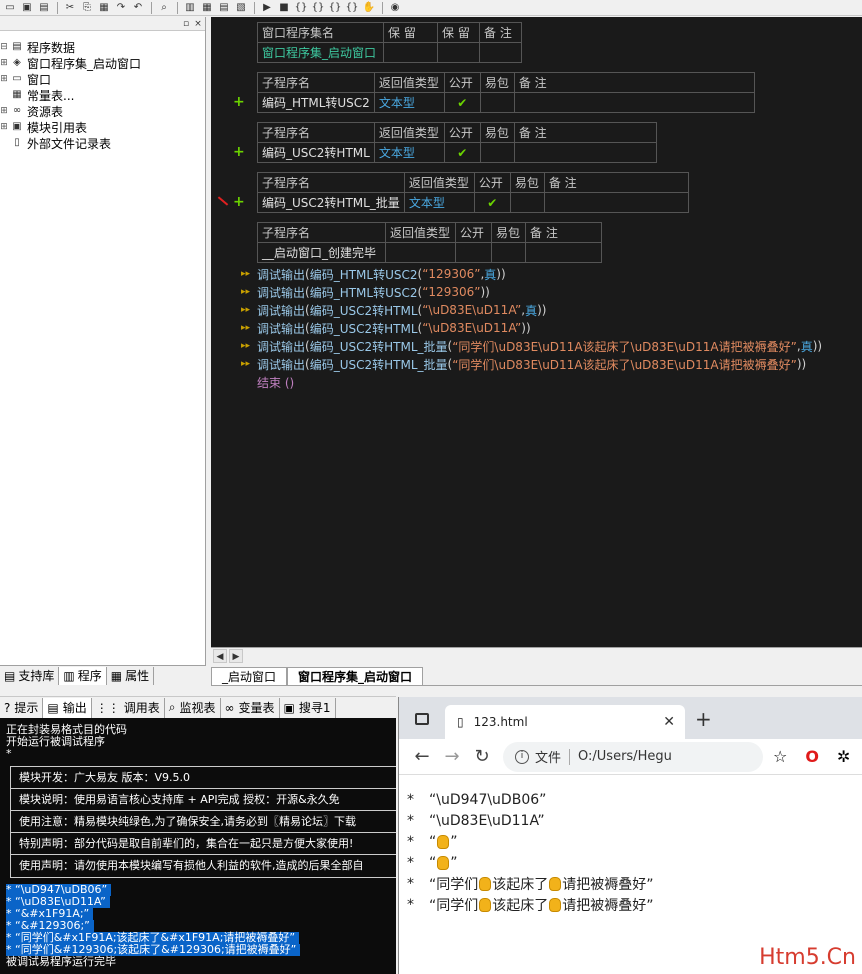 The height and width of the screenshot is (974, 862). What do you see at coordinates (121, 8) in the screenshot?
I see `redo-icon: ↷` at bounding box center [121, 8].